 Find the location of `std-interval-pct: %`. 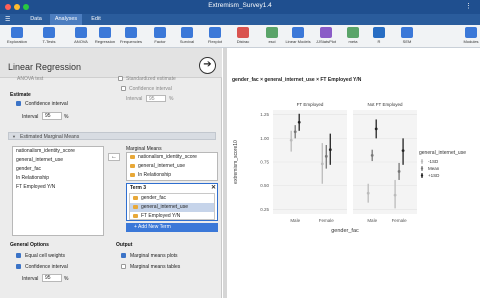

std-interval-pct: % is located at coordinates (171, 99).